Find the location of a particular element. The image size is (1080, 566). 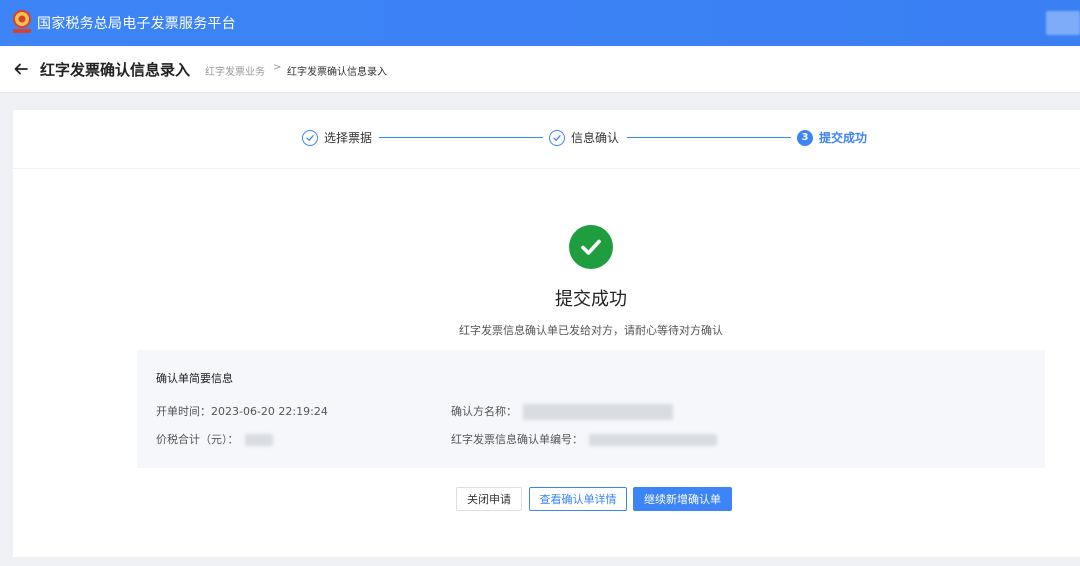

back-arrow-icon is located at coordinates (21, 69).